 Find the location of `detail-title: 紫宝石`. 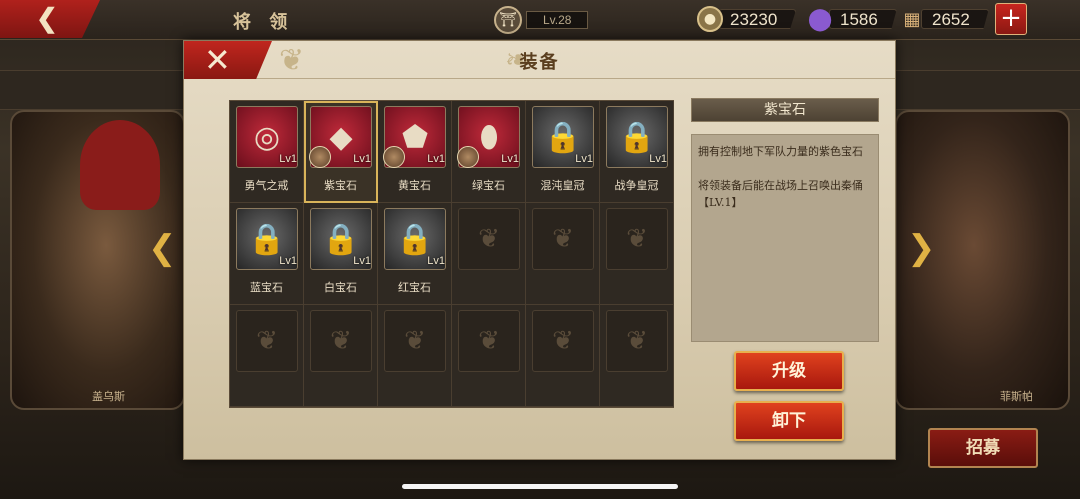

detail-title: 紫宝石 is located at coordinates (785, 110).